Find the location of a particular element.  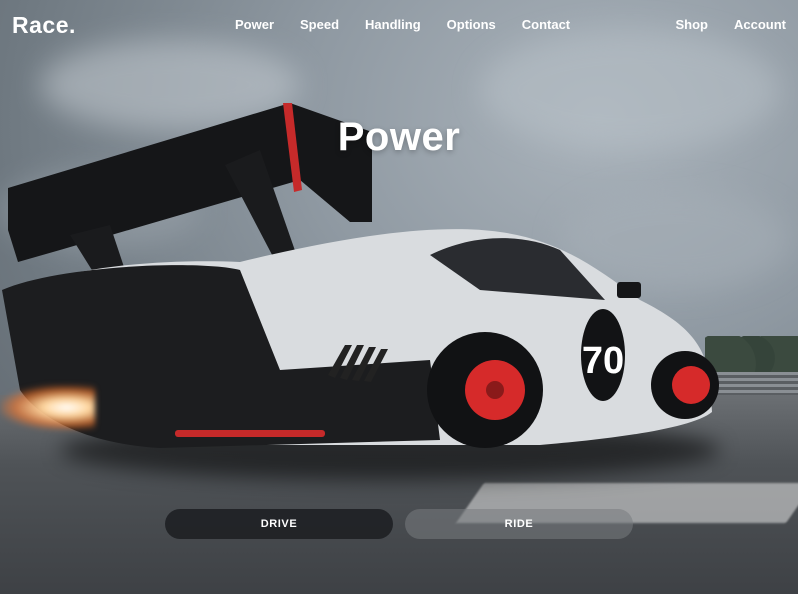

nav-links: Power Speed Handling Options Contact is located at coordinates (402, 24).